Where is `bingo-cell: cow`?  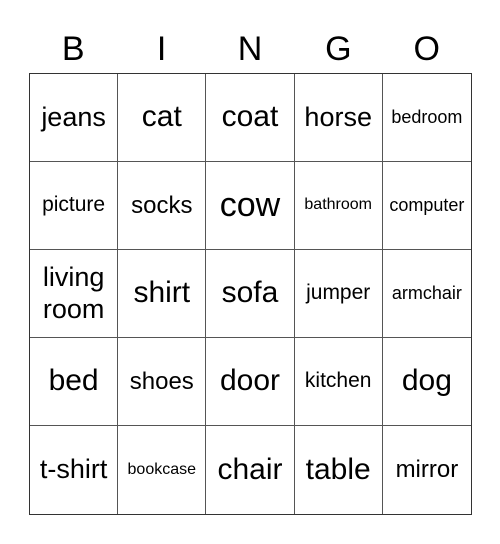
bingo-cell: cow is located at coordinates (250, 206).